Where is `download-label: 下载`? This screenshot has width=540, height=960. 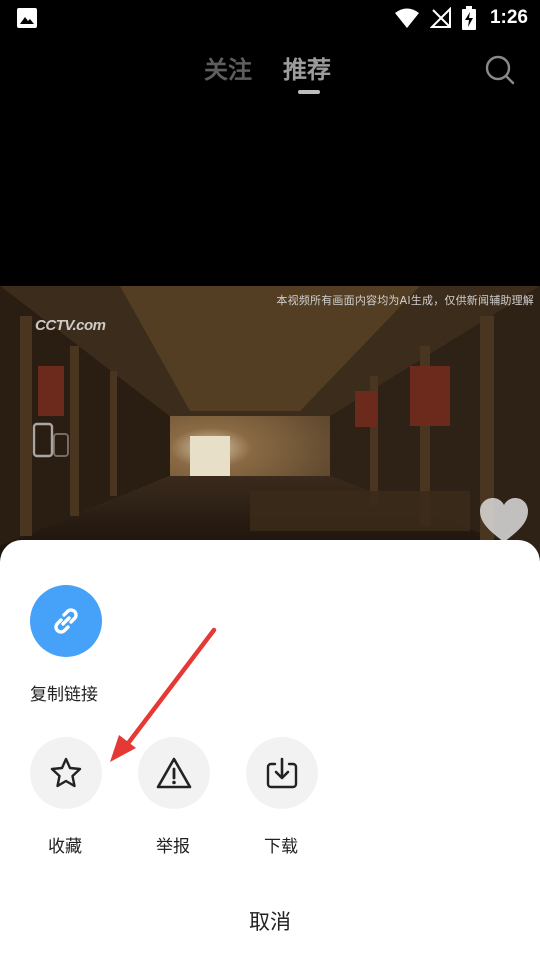 download-label: 下载 is located at coordinates (281, 847).